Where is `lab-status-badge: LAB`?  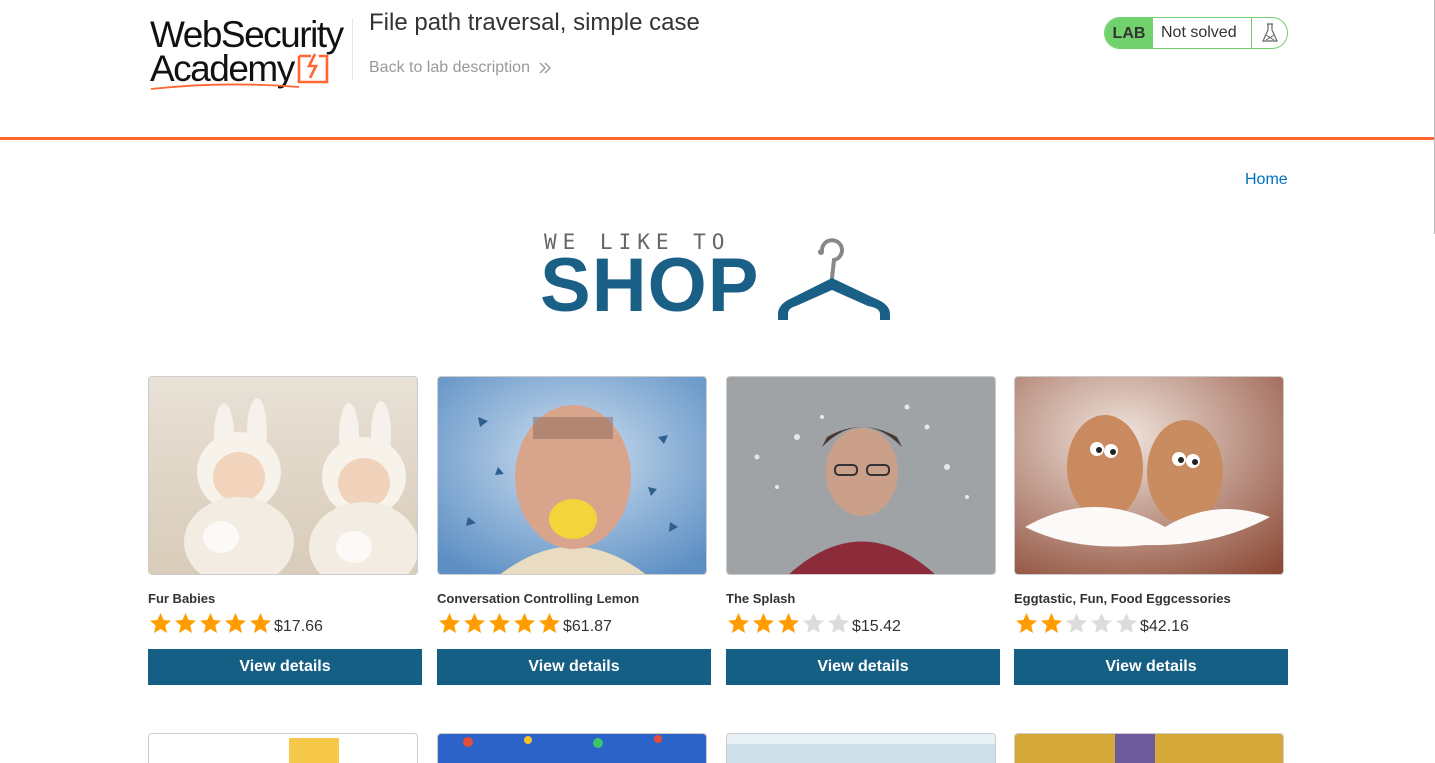 lab-status-badge: LAB is located at coordinates (1129, 33).